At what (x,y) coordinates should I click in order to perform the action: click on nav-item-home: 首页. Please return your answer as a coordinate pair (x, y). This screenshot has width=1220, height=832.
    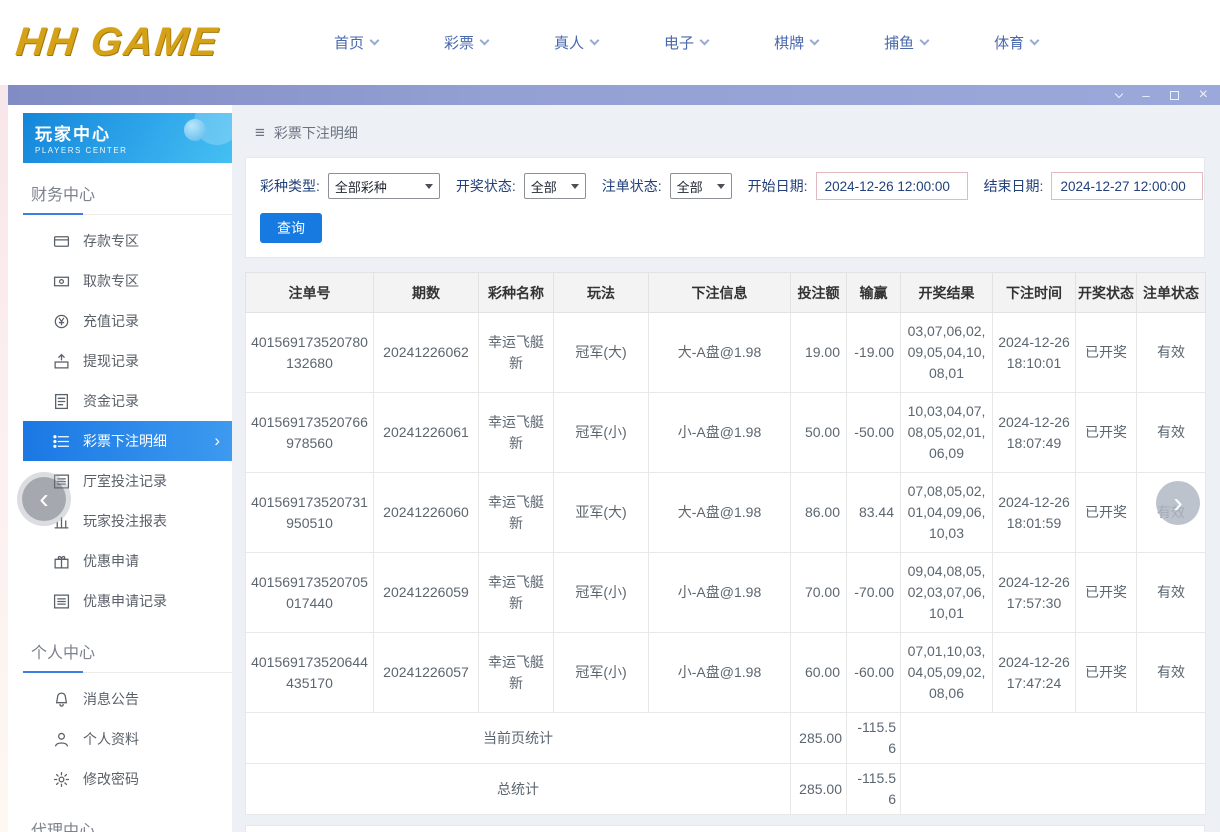
    Looking at the image, I should click on (357, 42).